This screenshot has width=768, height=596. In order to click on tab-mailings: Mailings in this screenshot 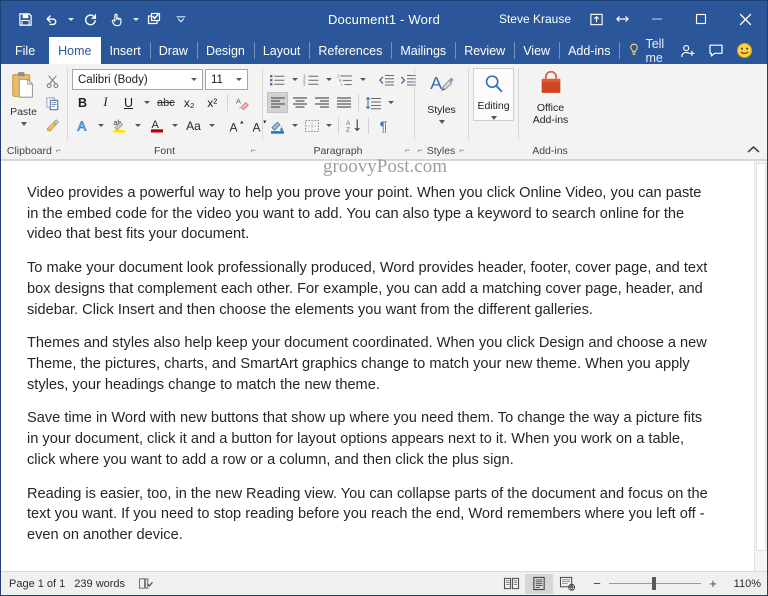, I will do `click(423, 50)`.